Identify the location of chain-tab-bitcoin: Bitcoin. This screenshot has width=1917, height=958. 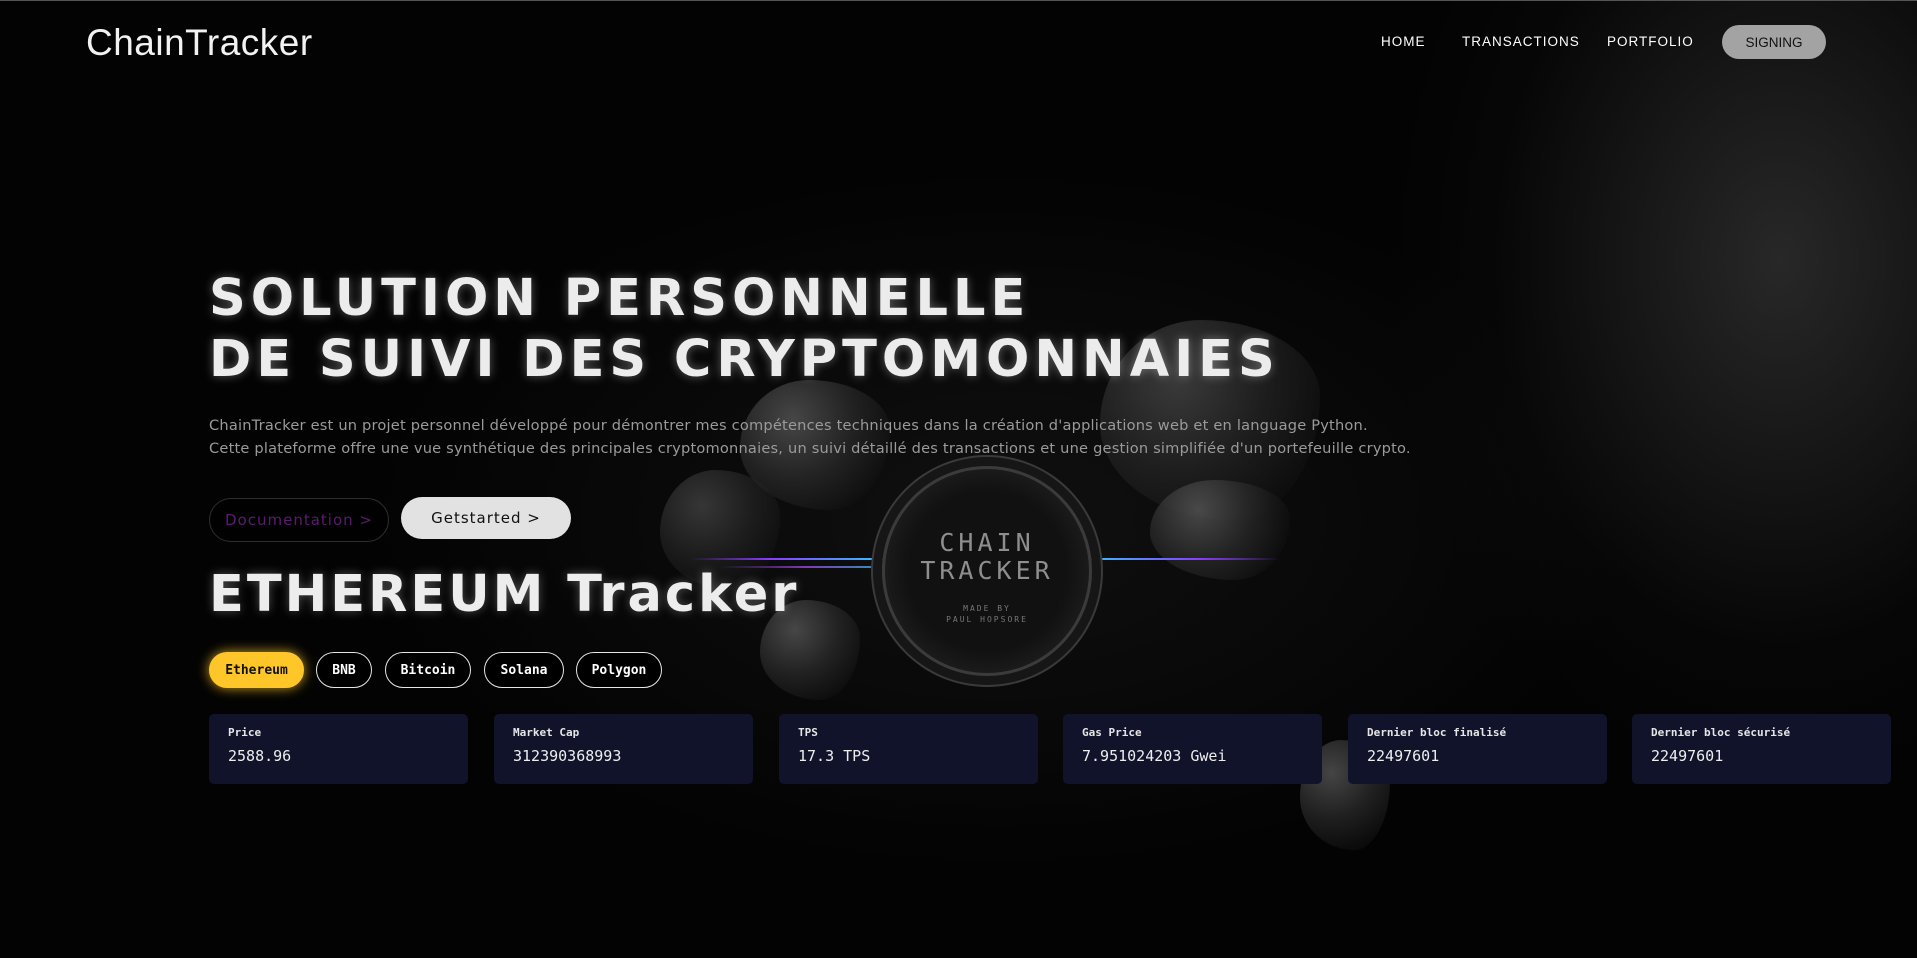
(428, 670).